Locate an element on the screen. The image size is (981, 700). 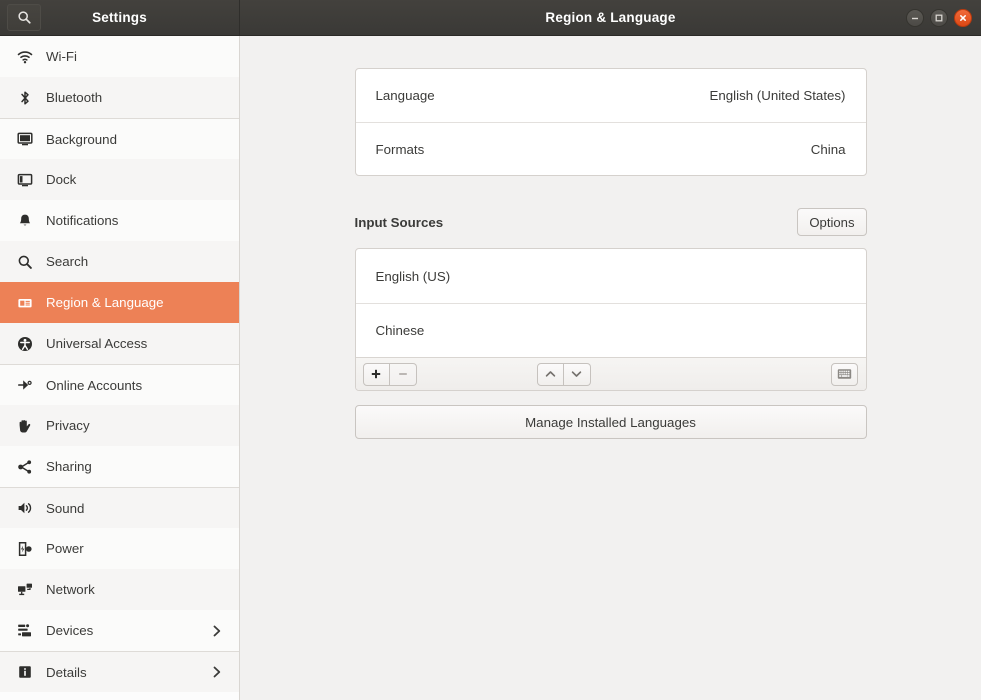
sharing-icon is located at coordinates (24, 466).